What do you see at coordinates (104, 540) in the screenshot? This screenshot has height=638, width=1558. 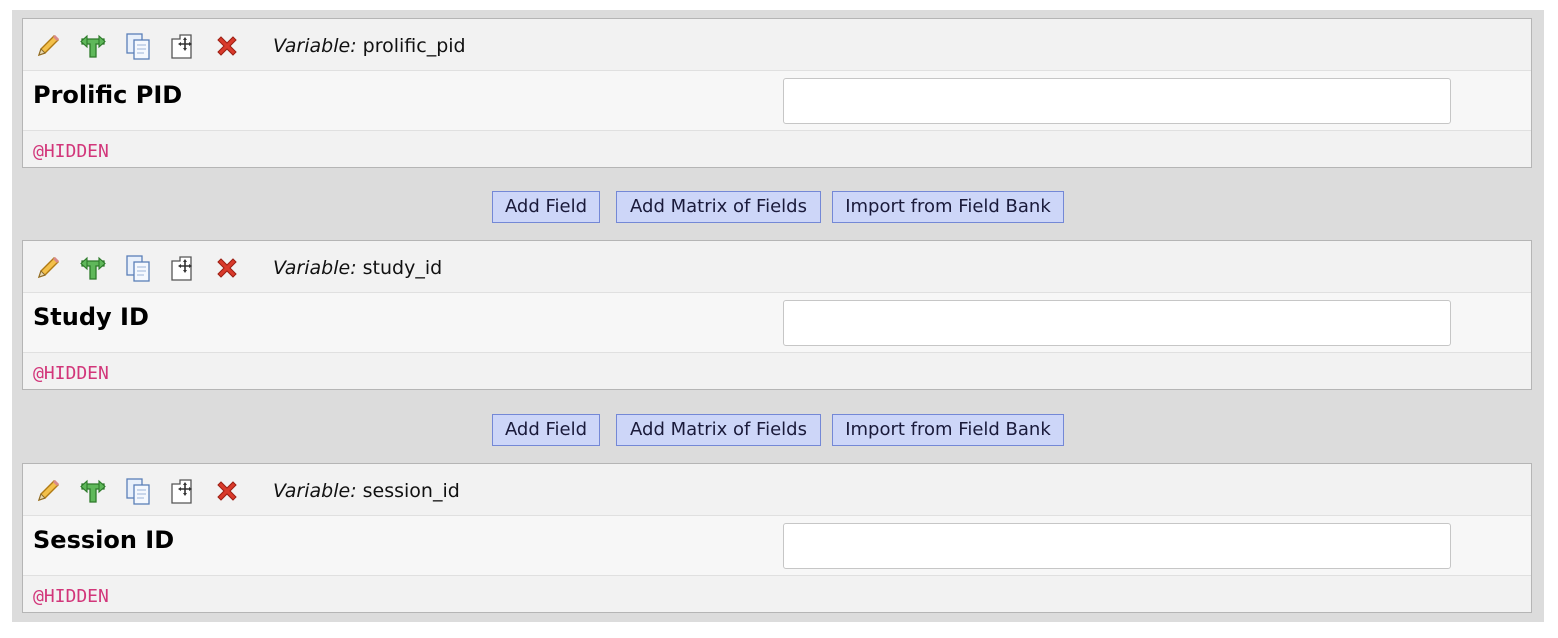 I see `field-label: Session ID` at bounding box center [104, 540].